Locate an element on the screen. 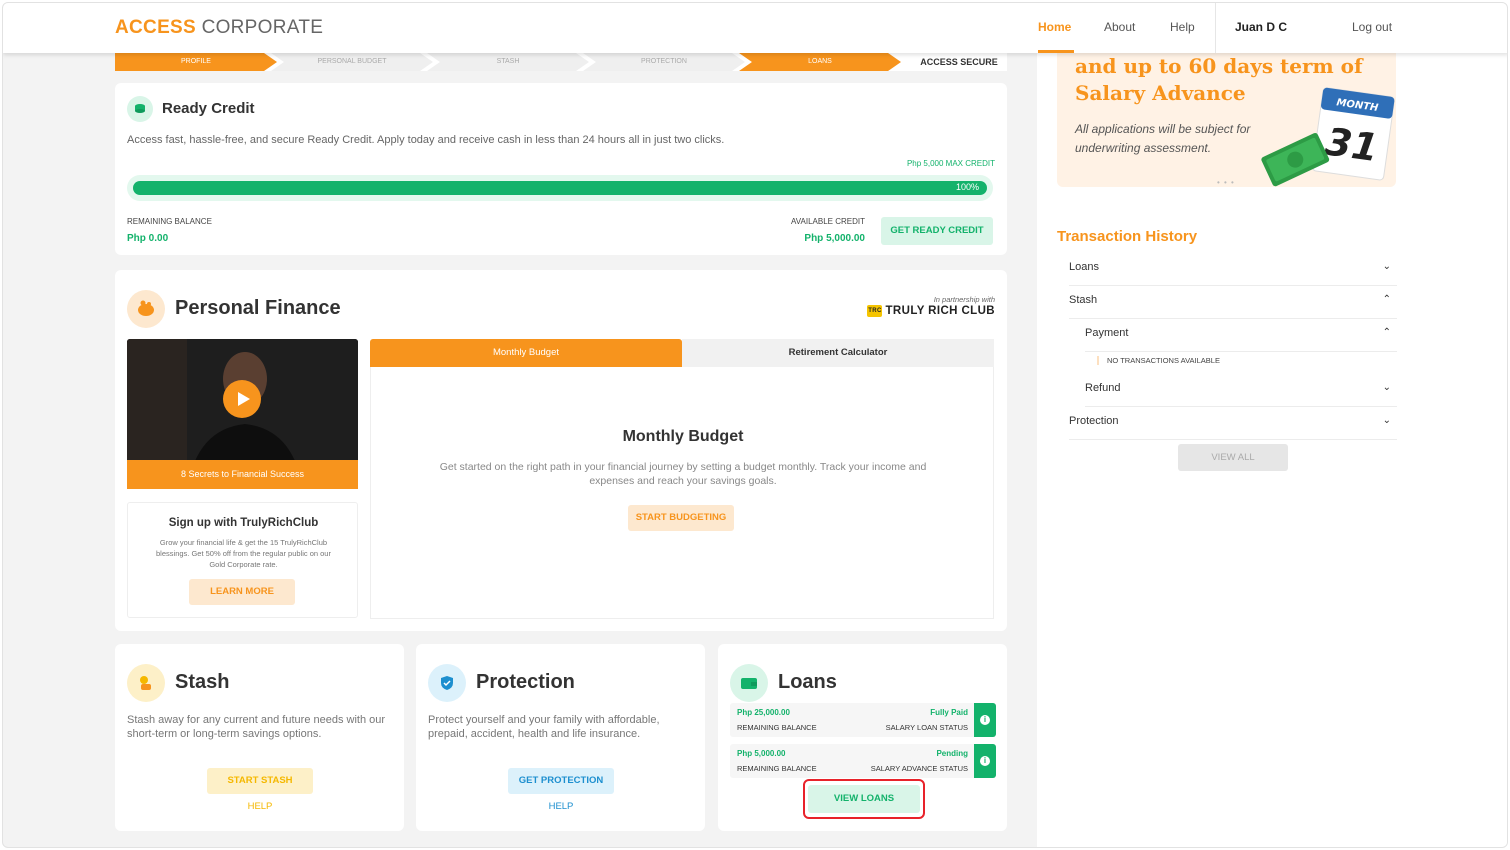 This screenshot has width=1510, height=850. th-stash-label: Stash is located at coordinates (1083, 300).